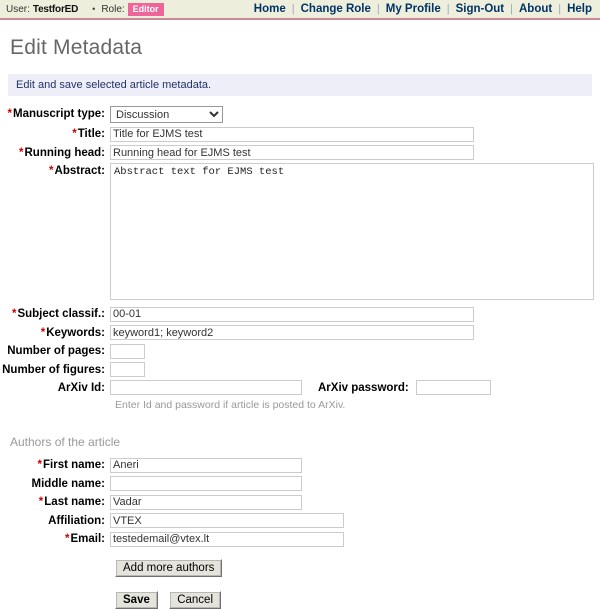 The width and height of the screenshot is (600, 609). Describe the element at coordinates (145, 9) in the screenshot. I see `role-badge: Editor` at that location.